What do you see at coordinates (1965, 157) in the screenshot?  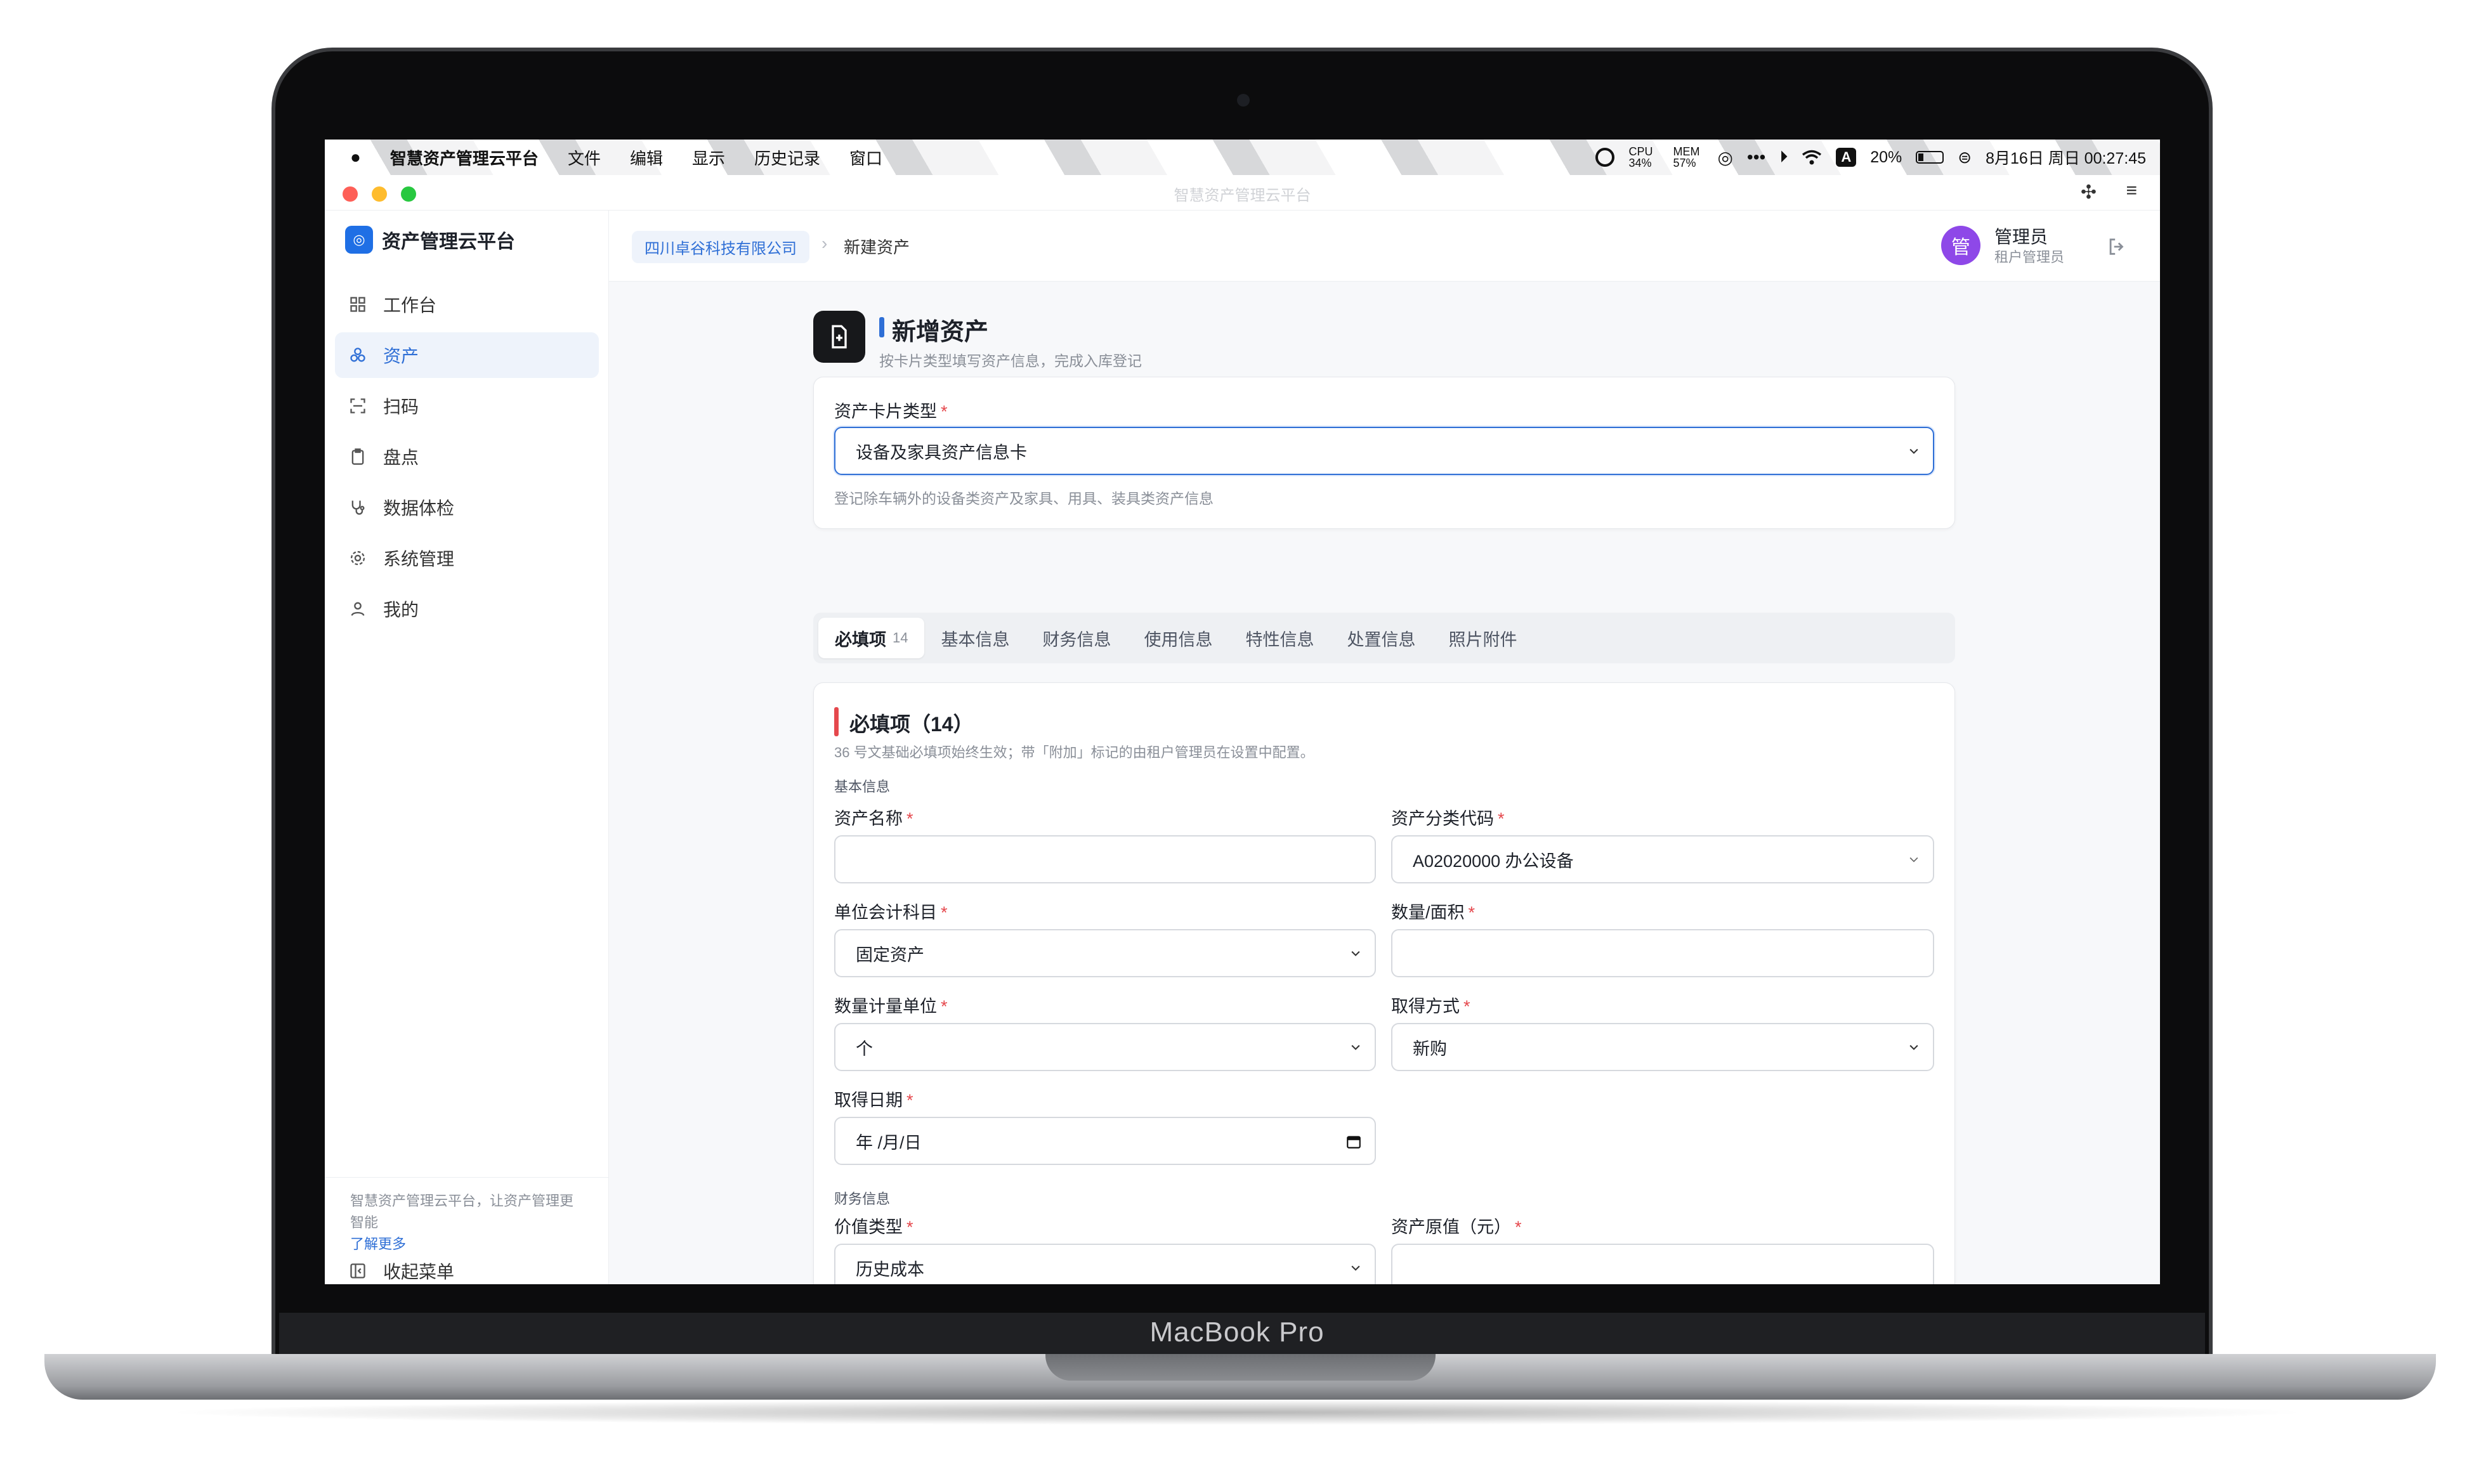 I see `control-center-icon: ⊜` at bounding box center [1965, 157].